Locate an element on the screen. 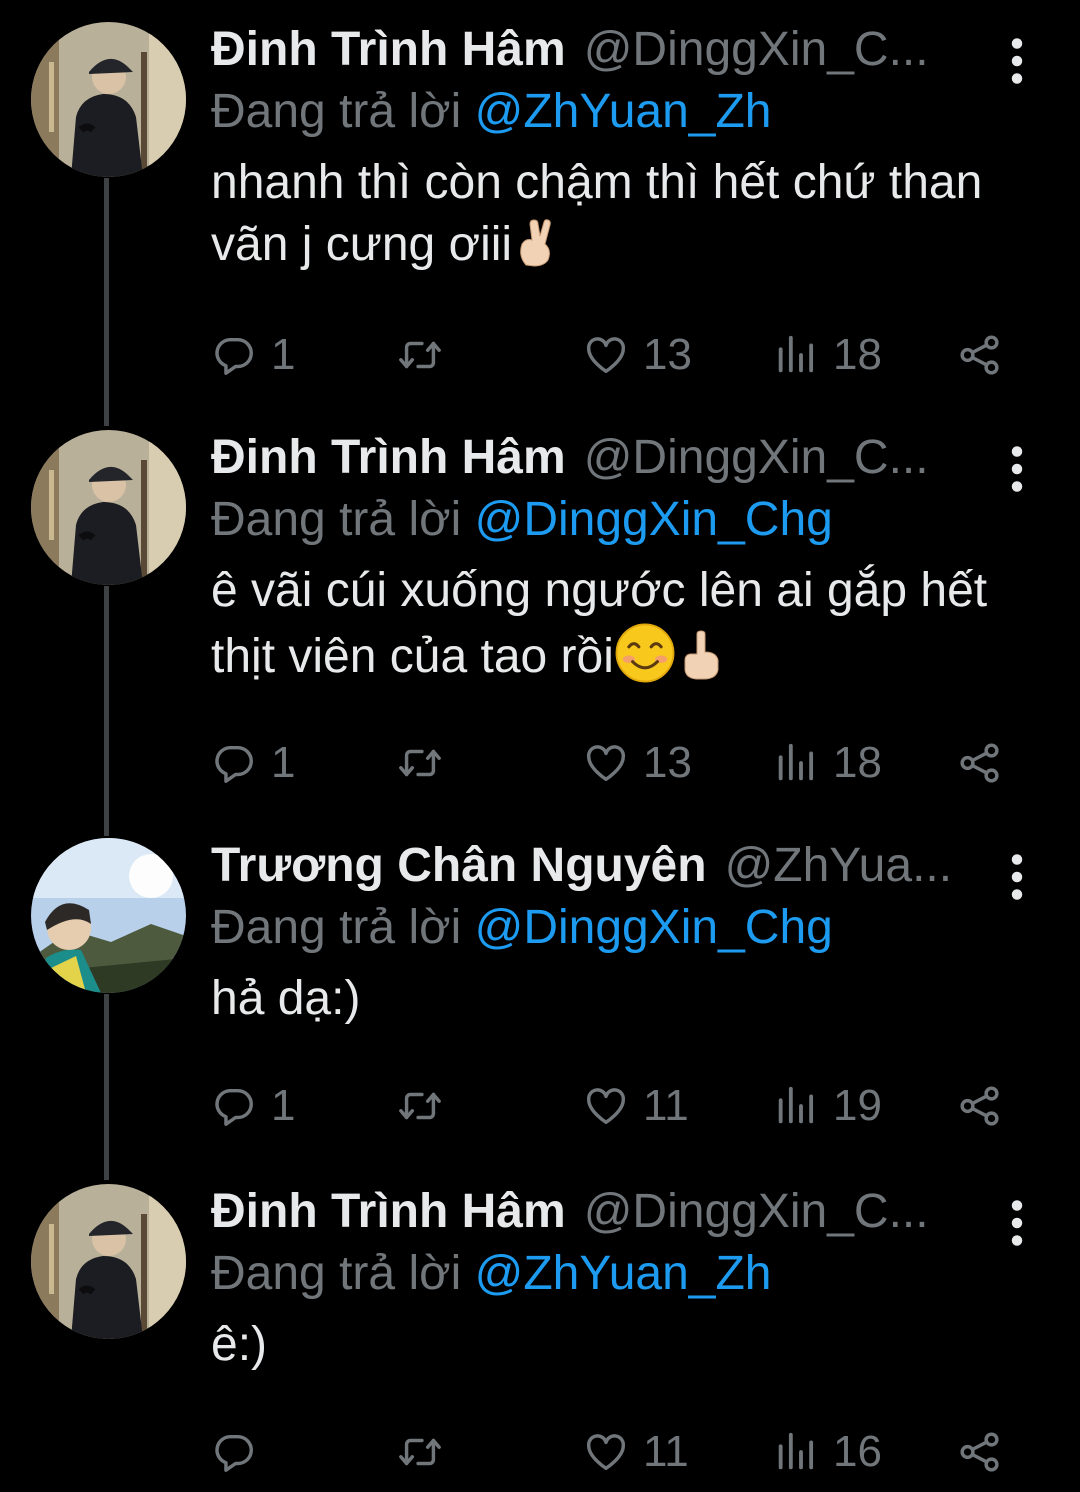  crossed-fingers-emoji is located at coordinates (537, 243).